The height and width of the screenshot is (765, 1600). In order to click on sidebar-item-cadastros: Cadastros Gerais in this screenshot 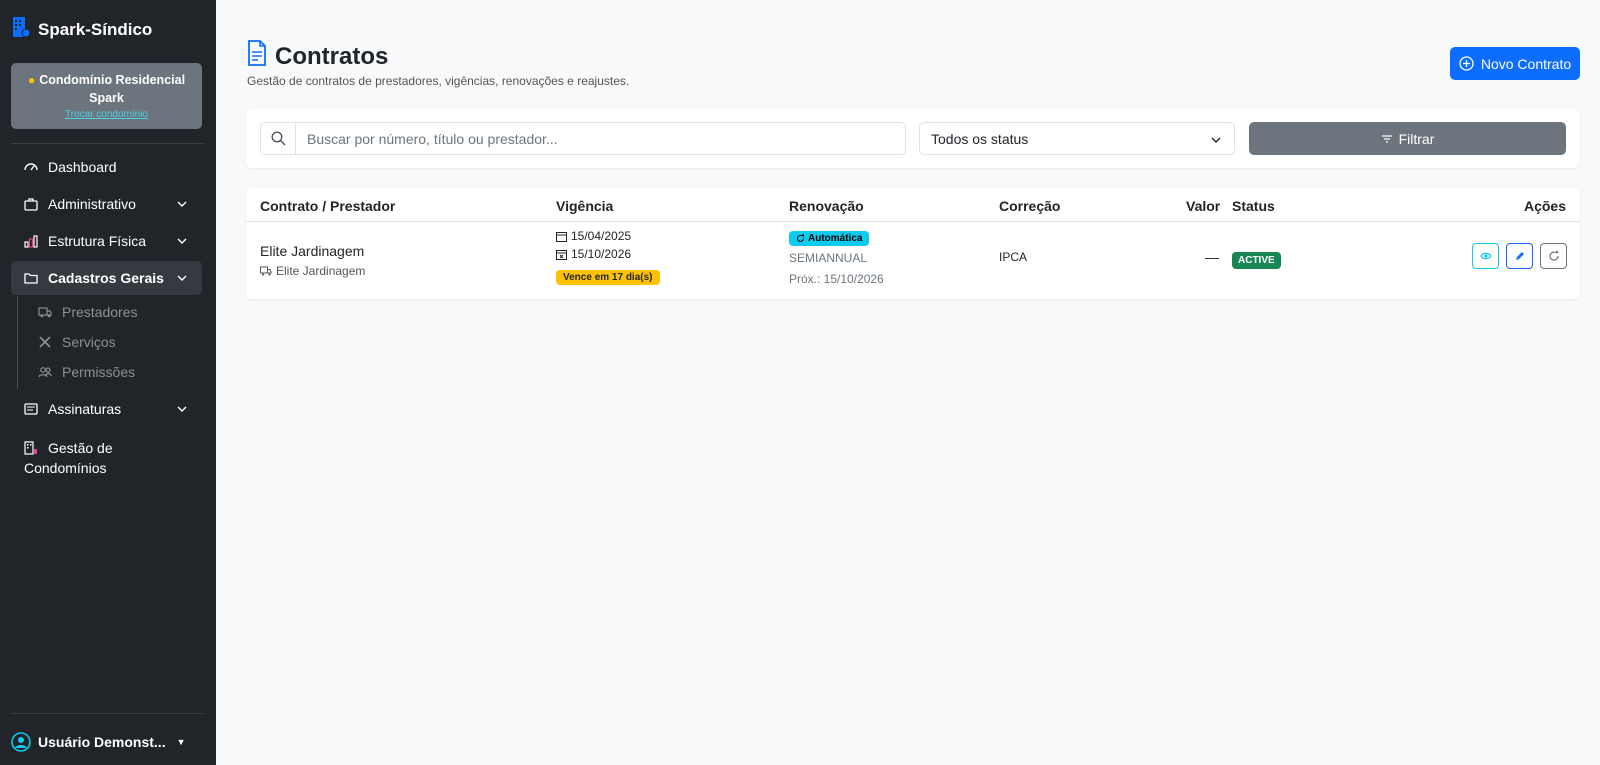, I will do `click(106, 278)`.